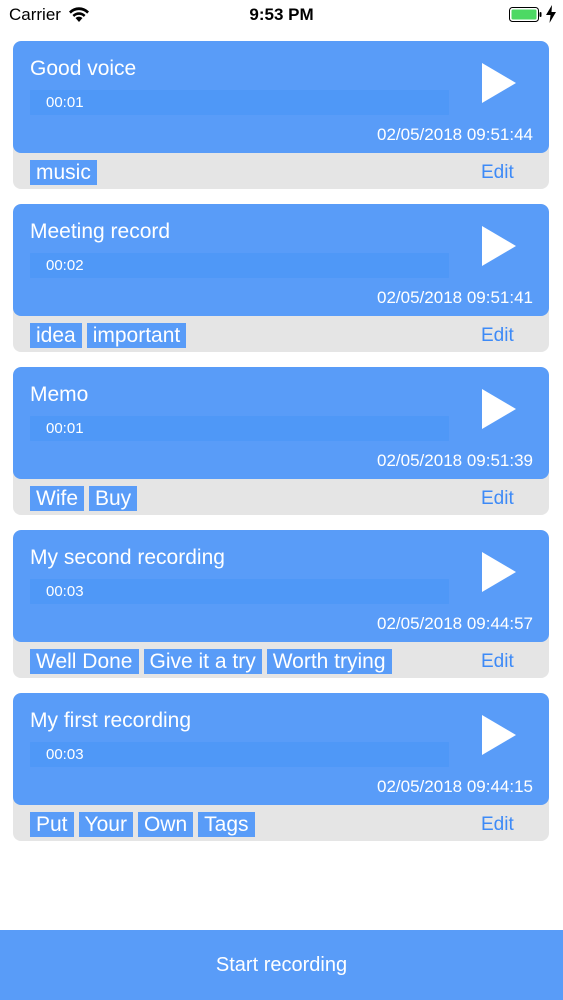 The width and height of the screenshot is (563, 1000). Describe the element at coordinates (57, 498) in the screenshot. I see `tag: Wife` at that location.